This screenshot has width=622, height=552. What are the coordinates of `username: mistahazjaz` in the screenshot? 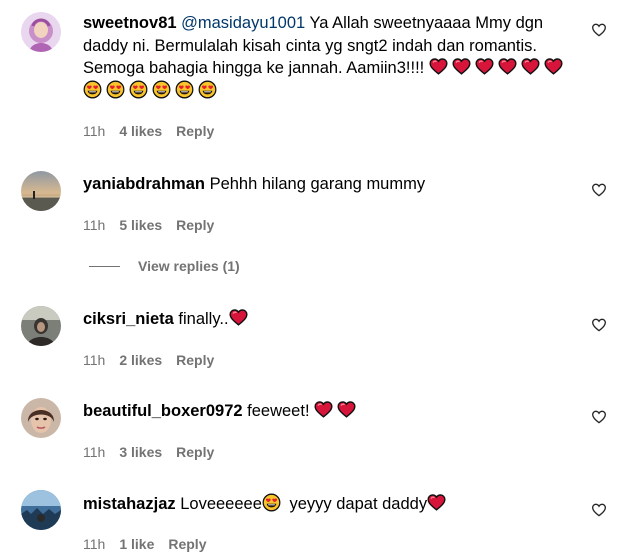 It's located at (129, 504).